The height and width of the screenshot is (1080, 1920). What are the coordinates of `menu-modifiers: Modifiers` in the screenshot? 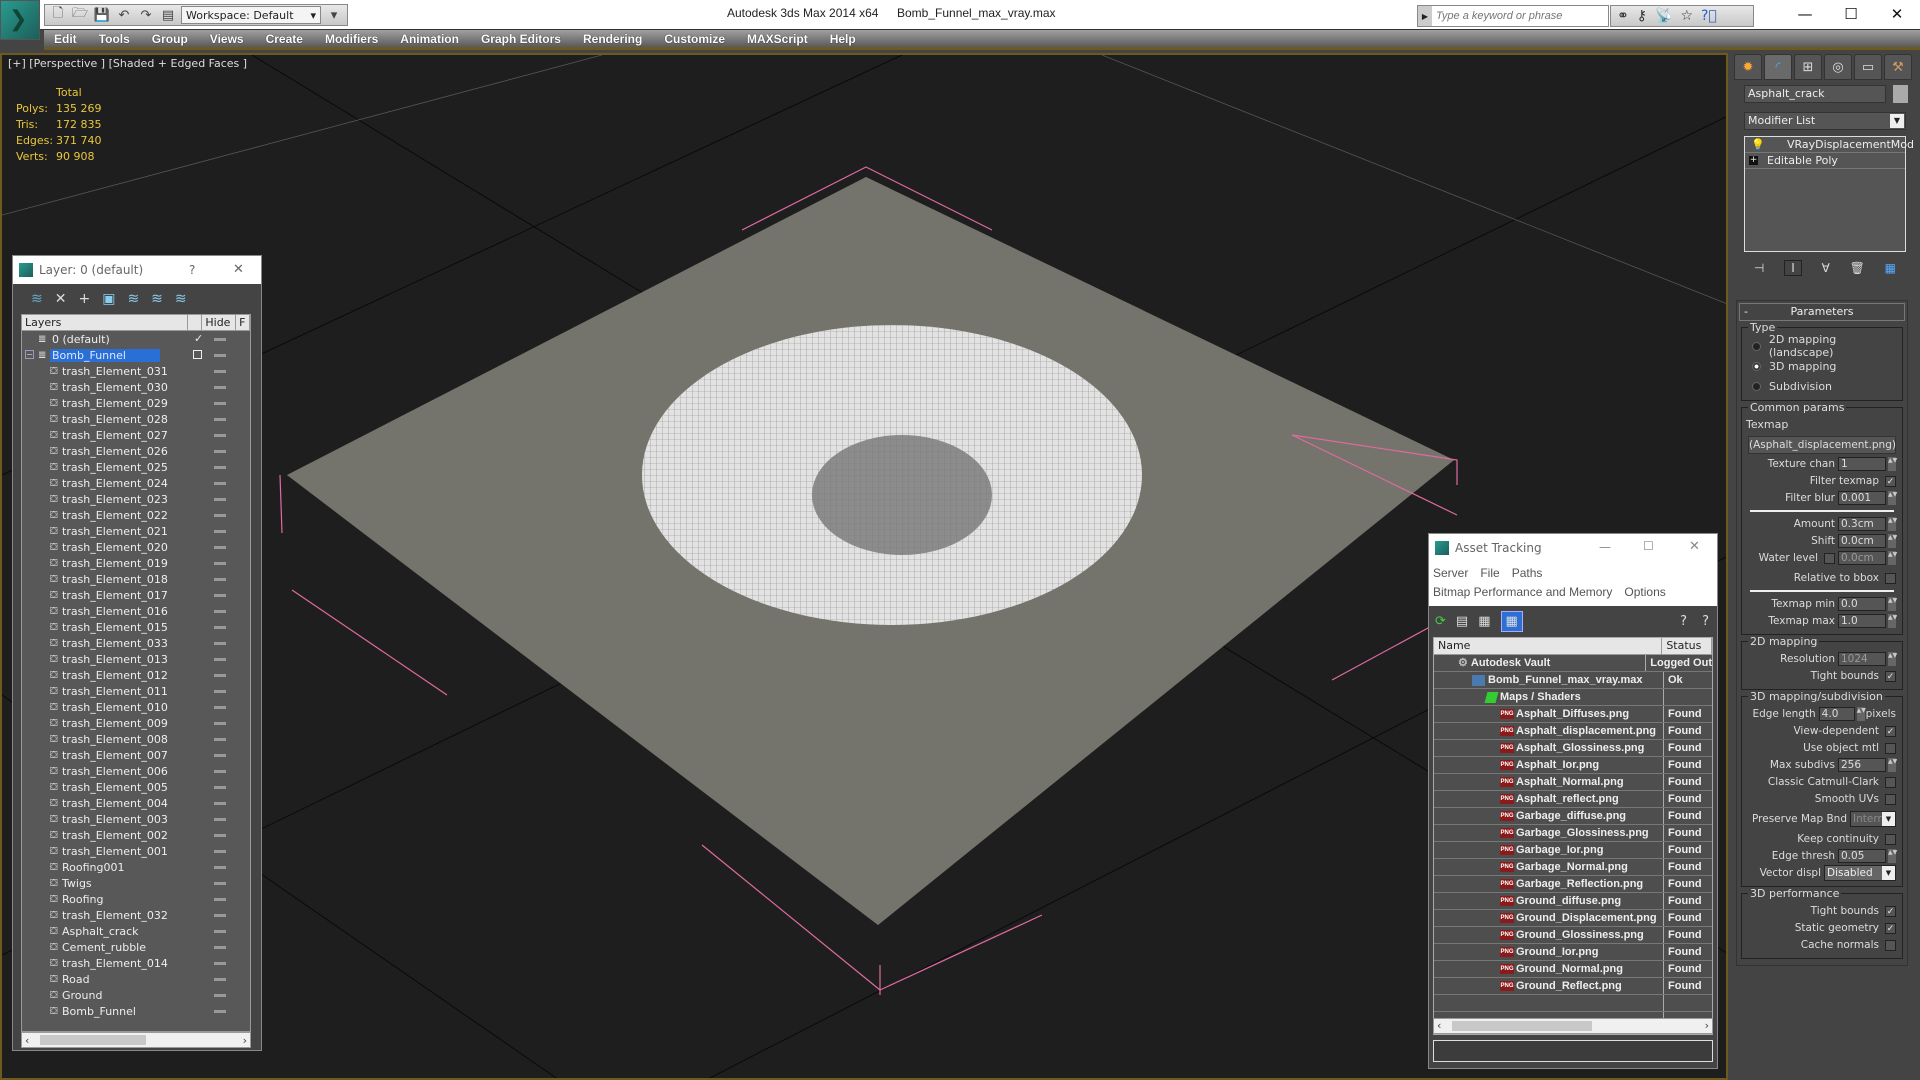 It's located at (351, 39).